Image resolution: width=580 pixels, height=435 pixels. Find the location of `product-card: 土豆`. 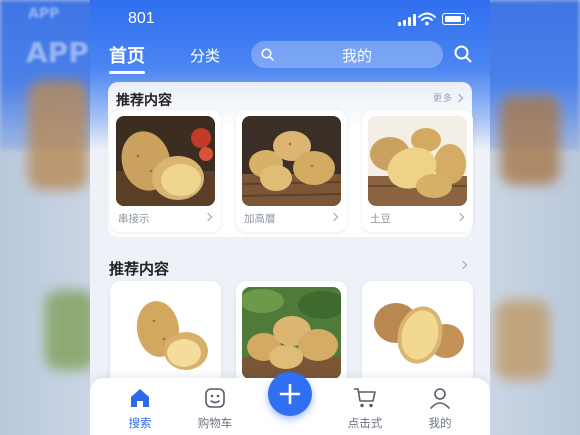

product-card: 土豆 is located at coordinates (417, 171).